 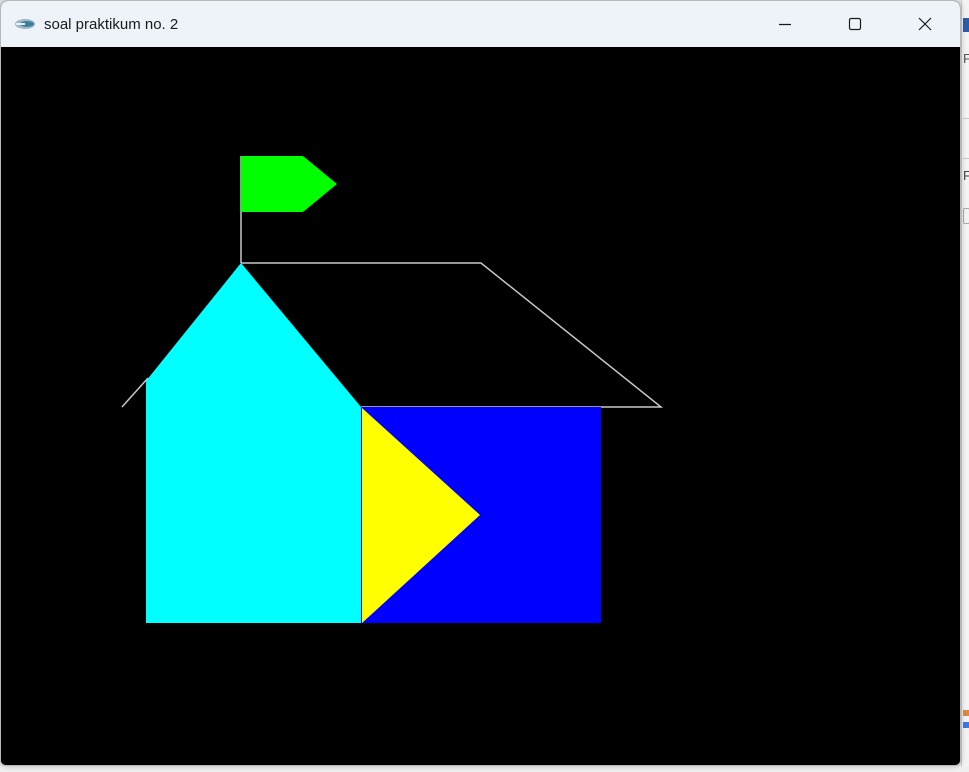 I want to click on flag, so click(x=289, y=184).